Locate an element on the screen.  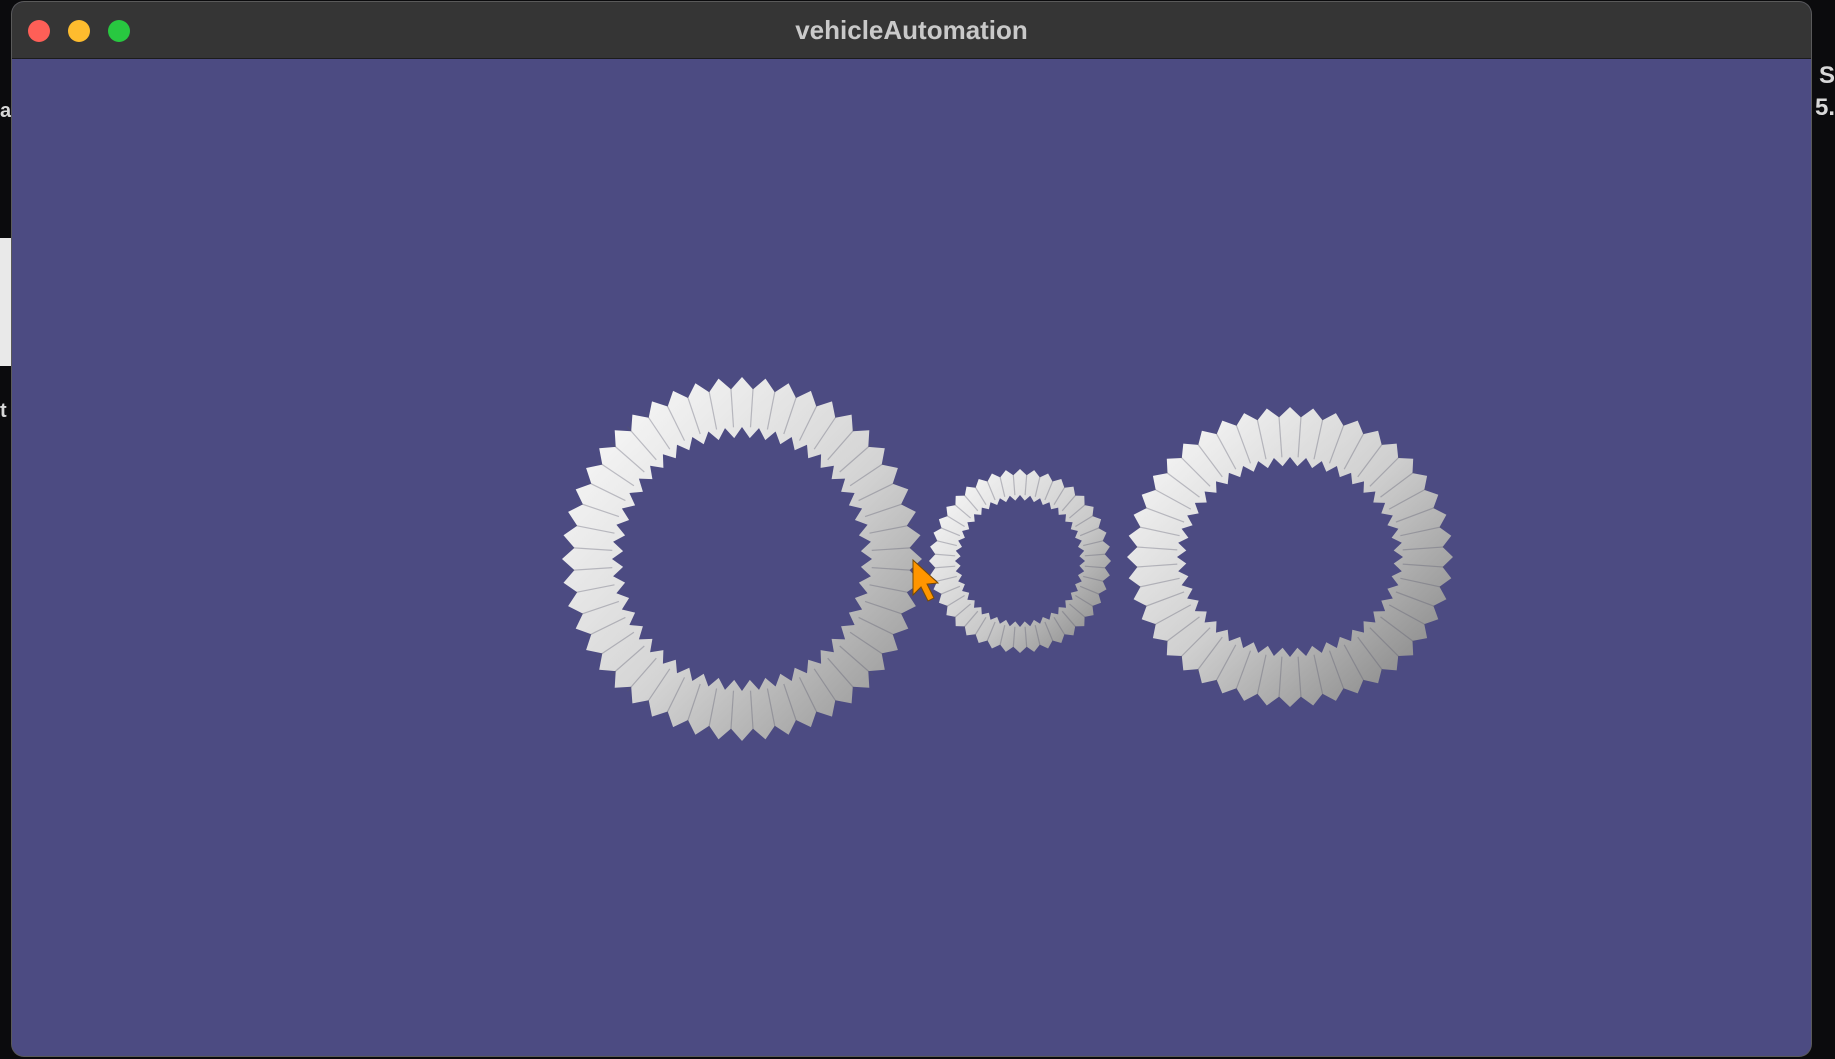
title-bar: vehicleAutomation is located at coordinates (911, 30).